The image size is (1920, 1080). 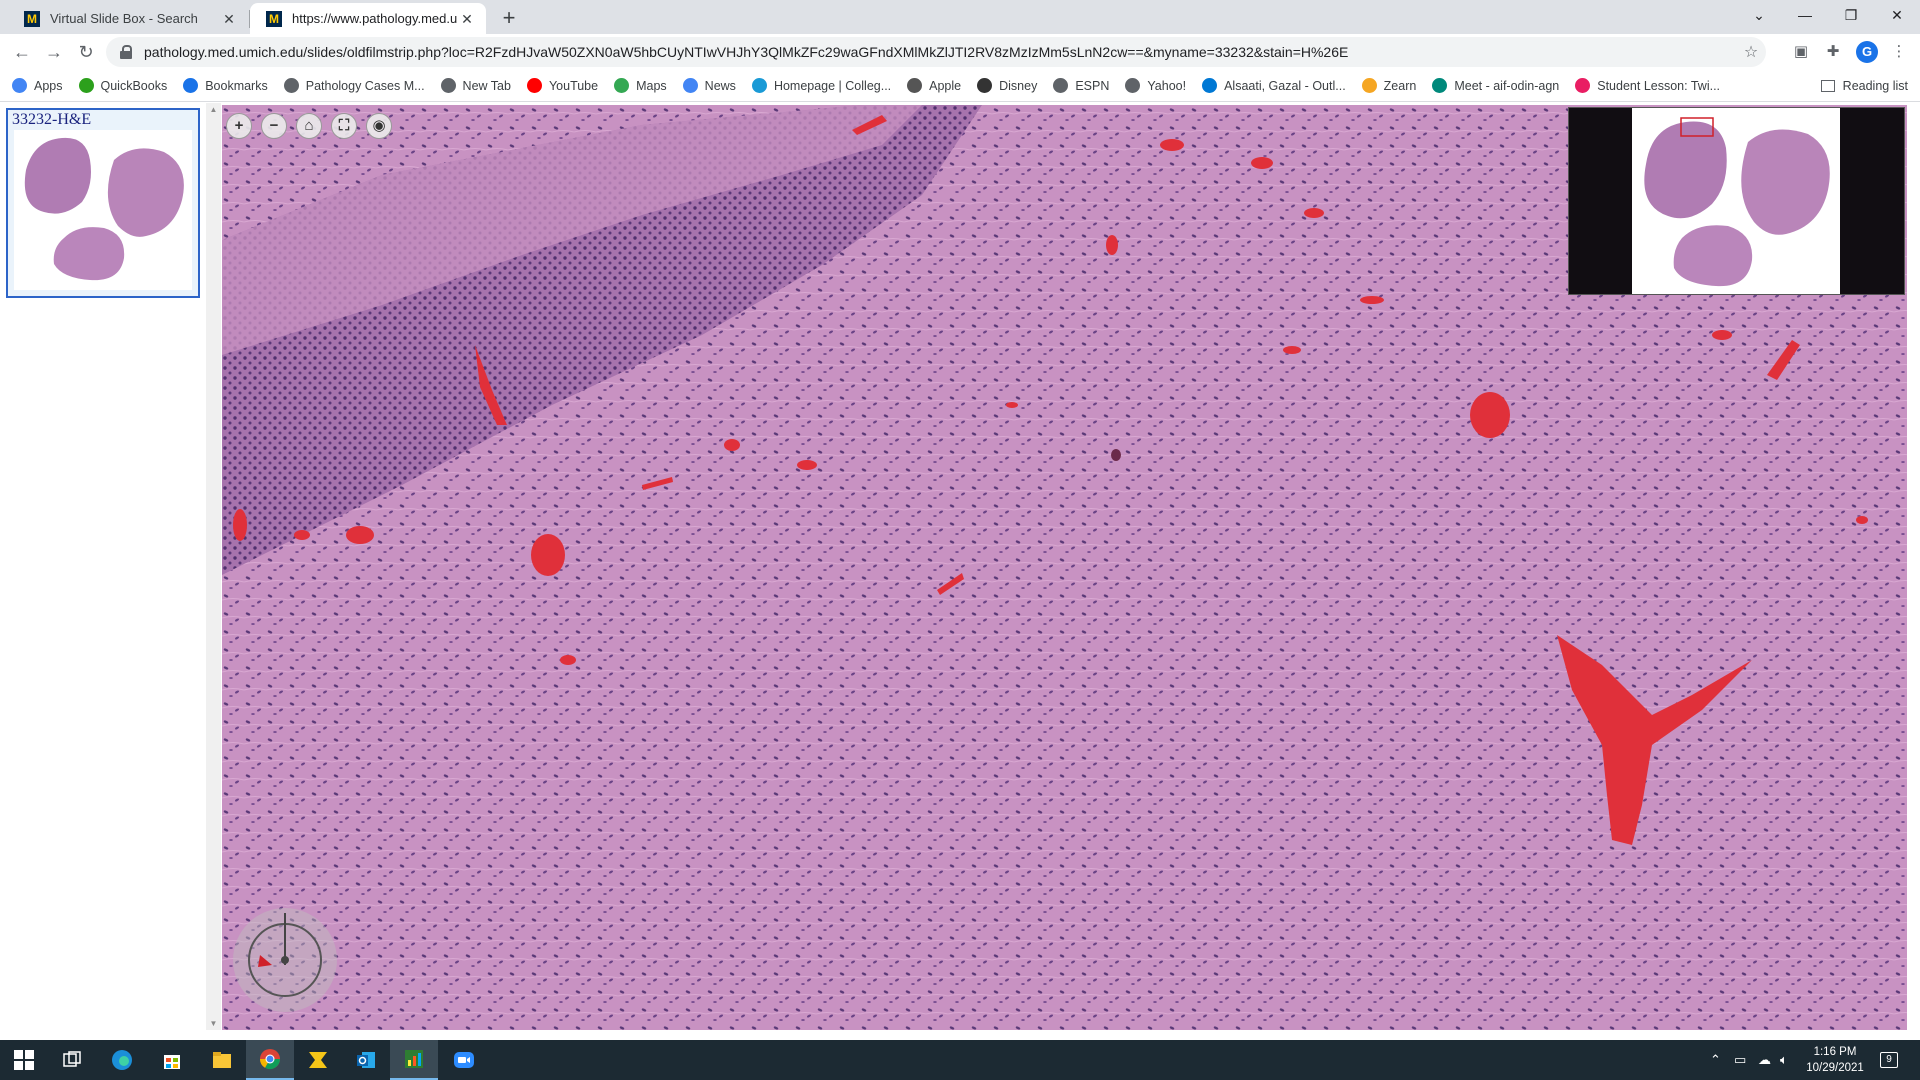 What do you see at coordinates (86, 52) in the screenshot?
I see `reload-icon: ↻` at bounding box center [86, 52].